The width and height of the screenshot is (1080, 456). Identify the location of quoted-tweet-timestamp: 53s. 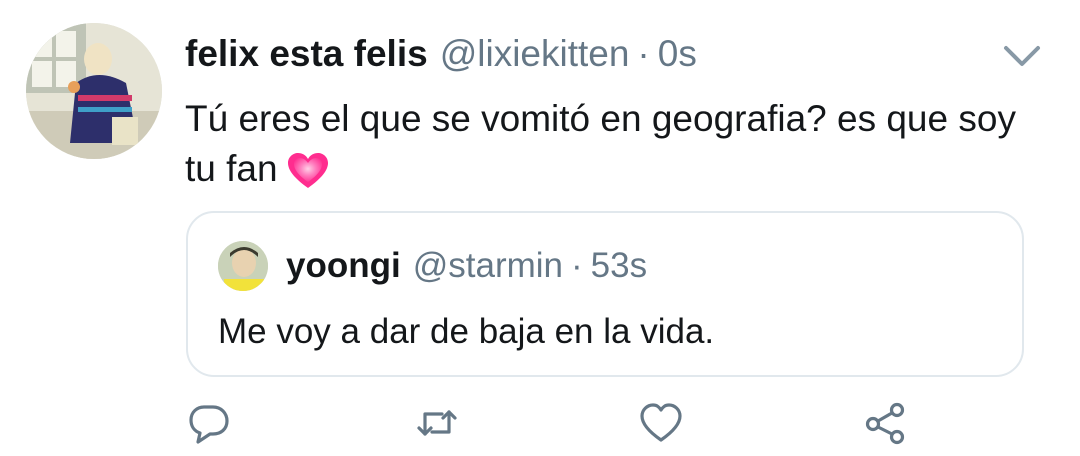
(619, 265).